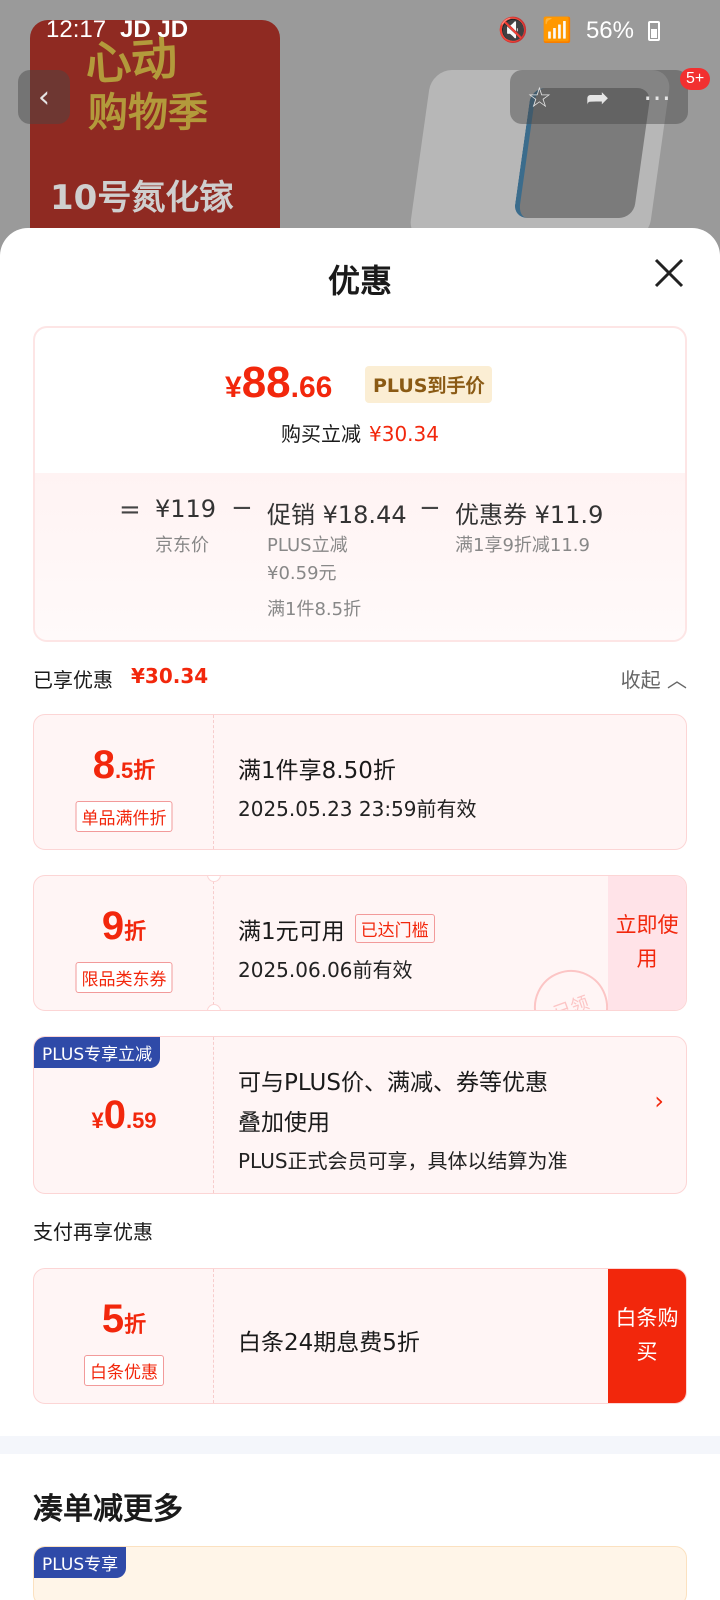  What do you see at coordinates (325, 970) in the screenshot?
I see `discount-validity: 2025.06.06前有效` at bounding box center [325, 970].